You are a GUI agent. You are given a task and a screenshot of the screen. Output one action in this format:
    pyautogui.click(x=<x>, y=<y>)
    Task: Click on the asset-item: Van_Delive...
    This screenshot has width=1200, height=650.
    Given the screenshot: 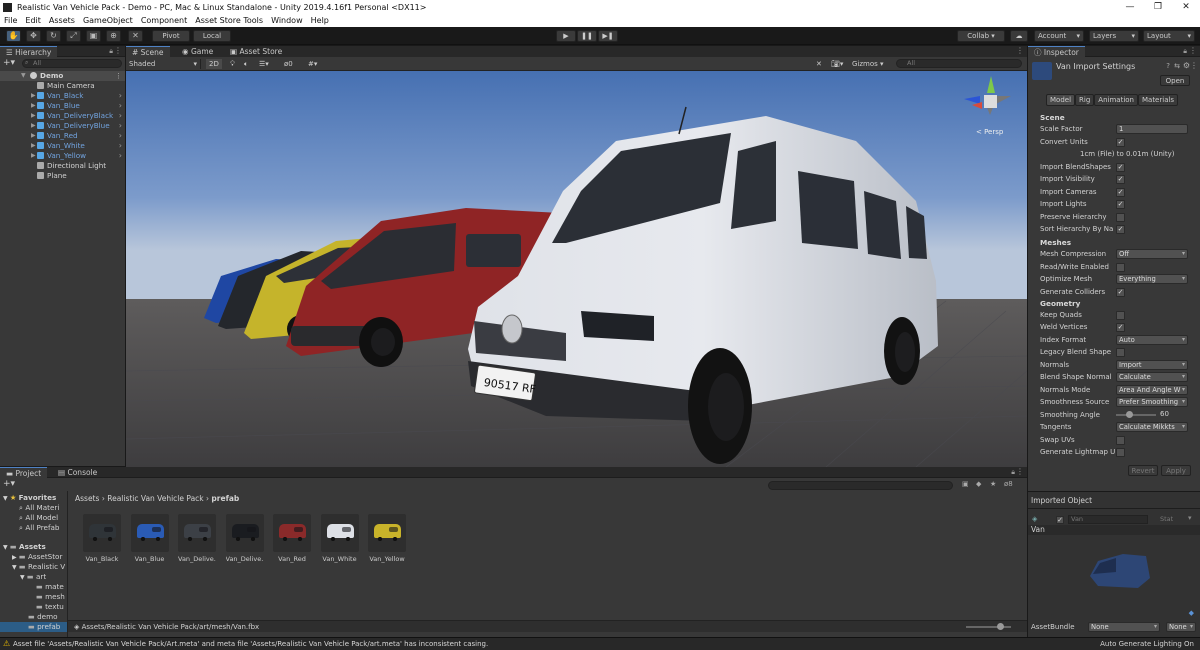 What is the action you would take?
    pyautogui.click(x=197, y=538)
    